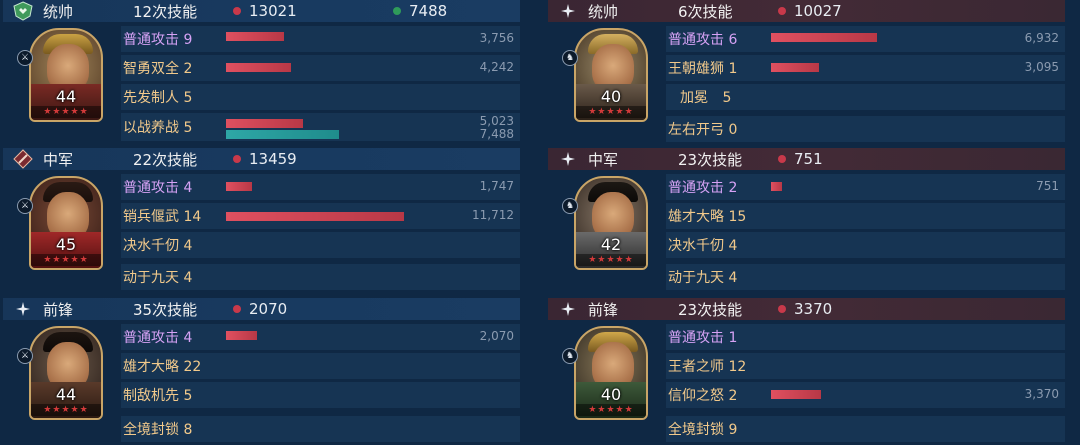 The height and width of the screenshot is (445, 1080). Describe the element at coordinates (320, 395) in the screenshot. I see `skill-row: 制敌机先 5` at that location.